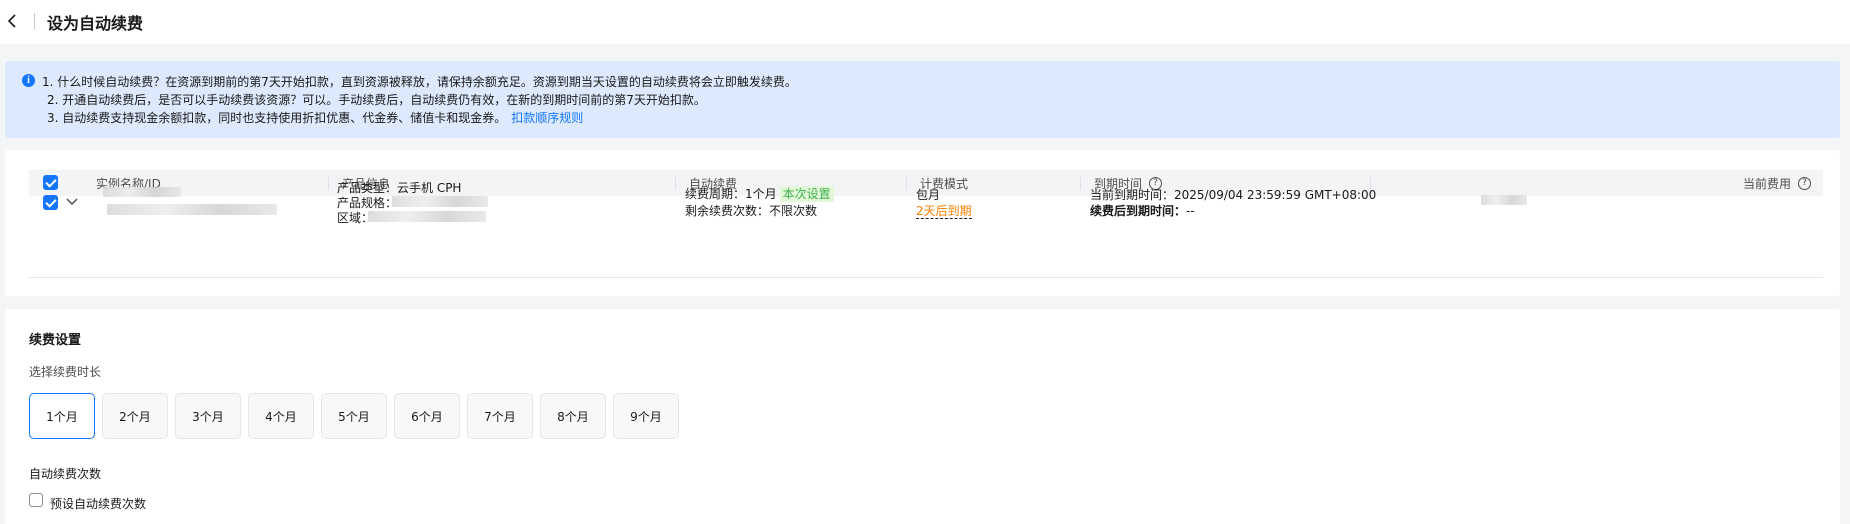 This screenshot has width=1850, height=524. I want to click on duration-option: 7个月, so click(500, 416).